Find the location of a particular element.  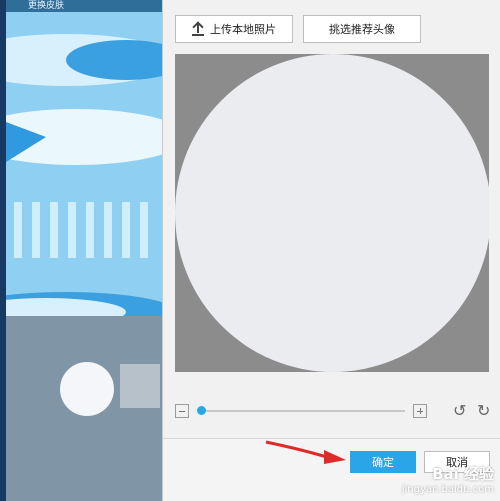

upload-local-photo-button: 上传本地照片 is located at coordinates (234, 29).